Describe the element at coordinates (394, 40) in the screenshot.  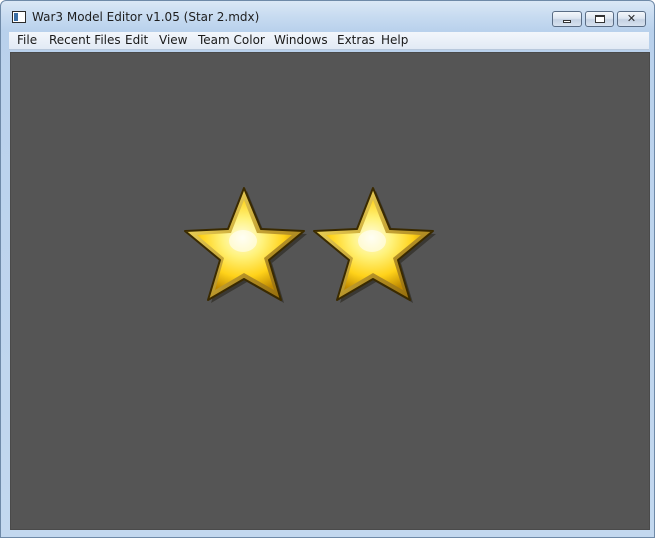
I see `menu-help: Help` at that location.